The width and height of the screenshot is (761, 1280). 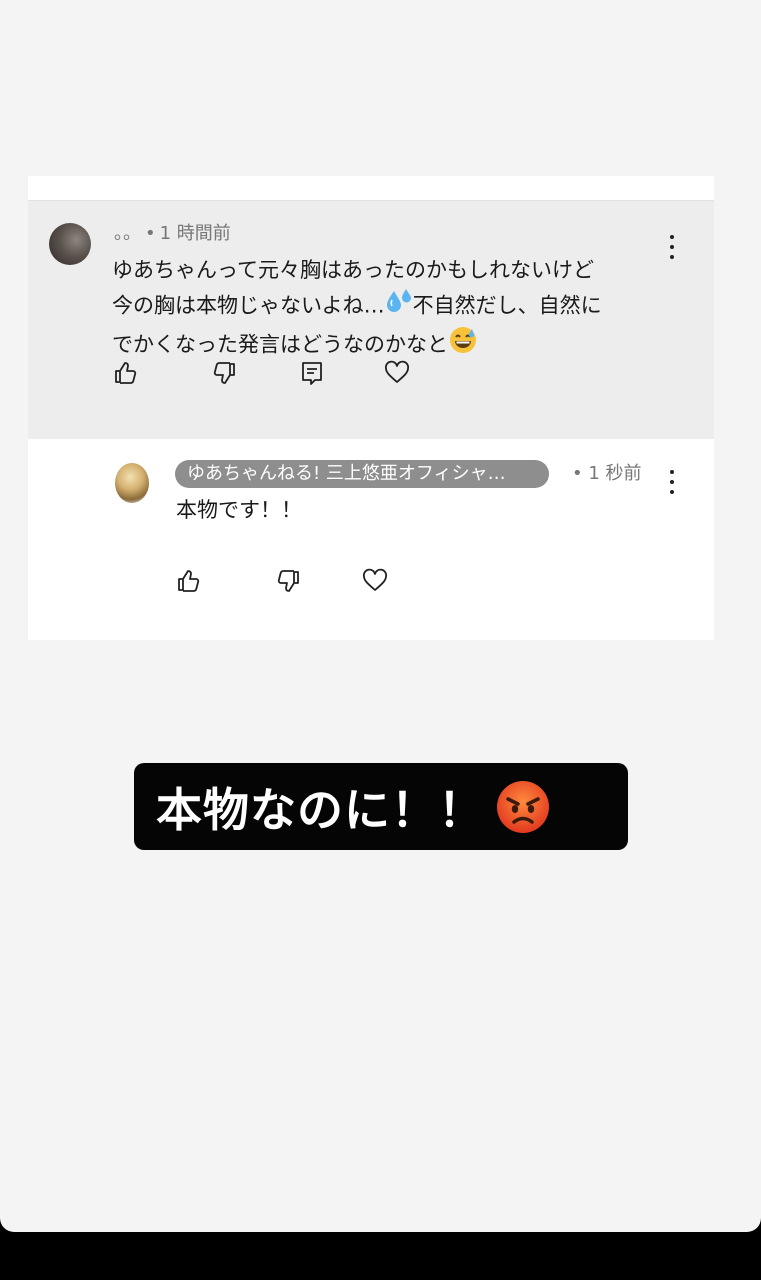 What do you see at coordinates (70, 244) in the screenshot?
I see `avatar` at bounding box center [70, 244].